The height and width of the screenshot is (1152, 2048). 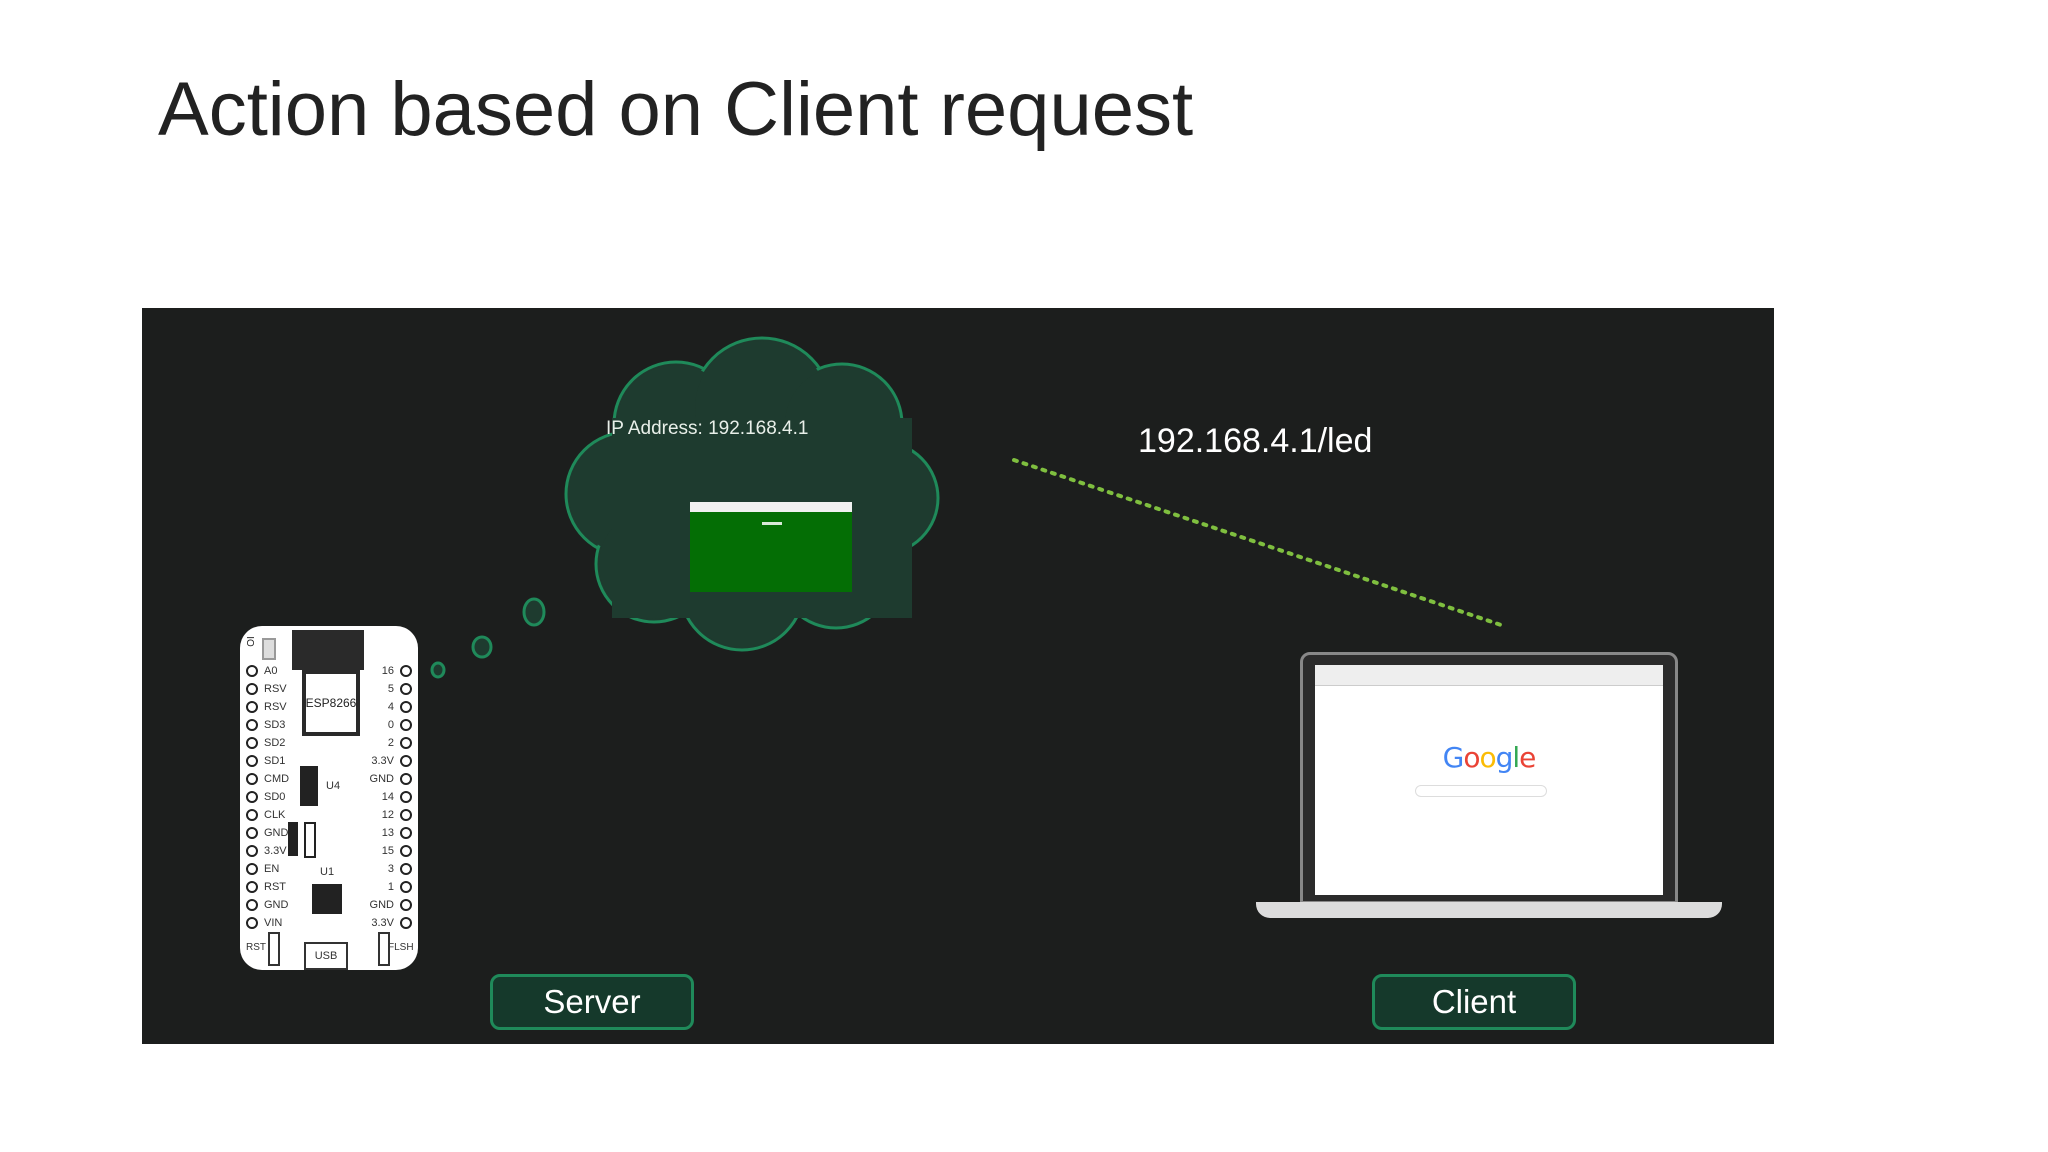 What do you see at coordinates (707, 428) in the screenshot?
I see `ip-address-label: IP Address: 192.168.4.1` at bounding box center [707, 428].